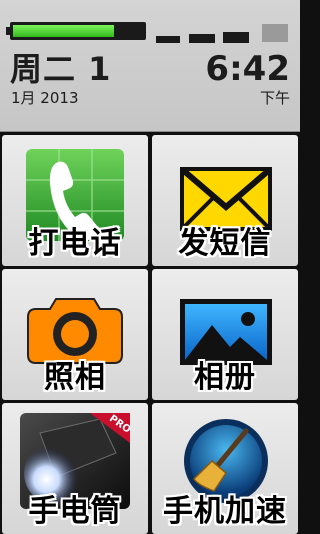 Image resolution: width=320 pixels, height=534 pixels. Describe the element at coordinates (225, 200) in the screenshot. I see `sms-tile: 发短信` at that location.